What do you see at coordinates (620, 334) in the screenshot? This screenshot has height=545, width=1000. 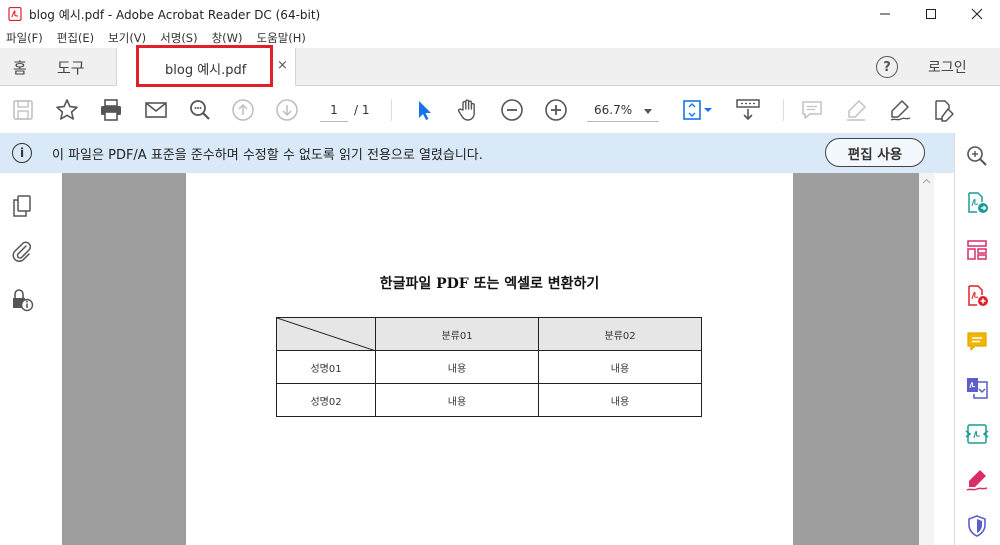 I see `table-header-cell: 분류02` at bounding box center [620, 334].